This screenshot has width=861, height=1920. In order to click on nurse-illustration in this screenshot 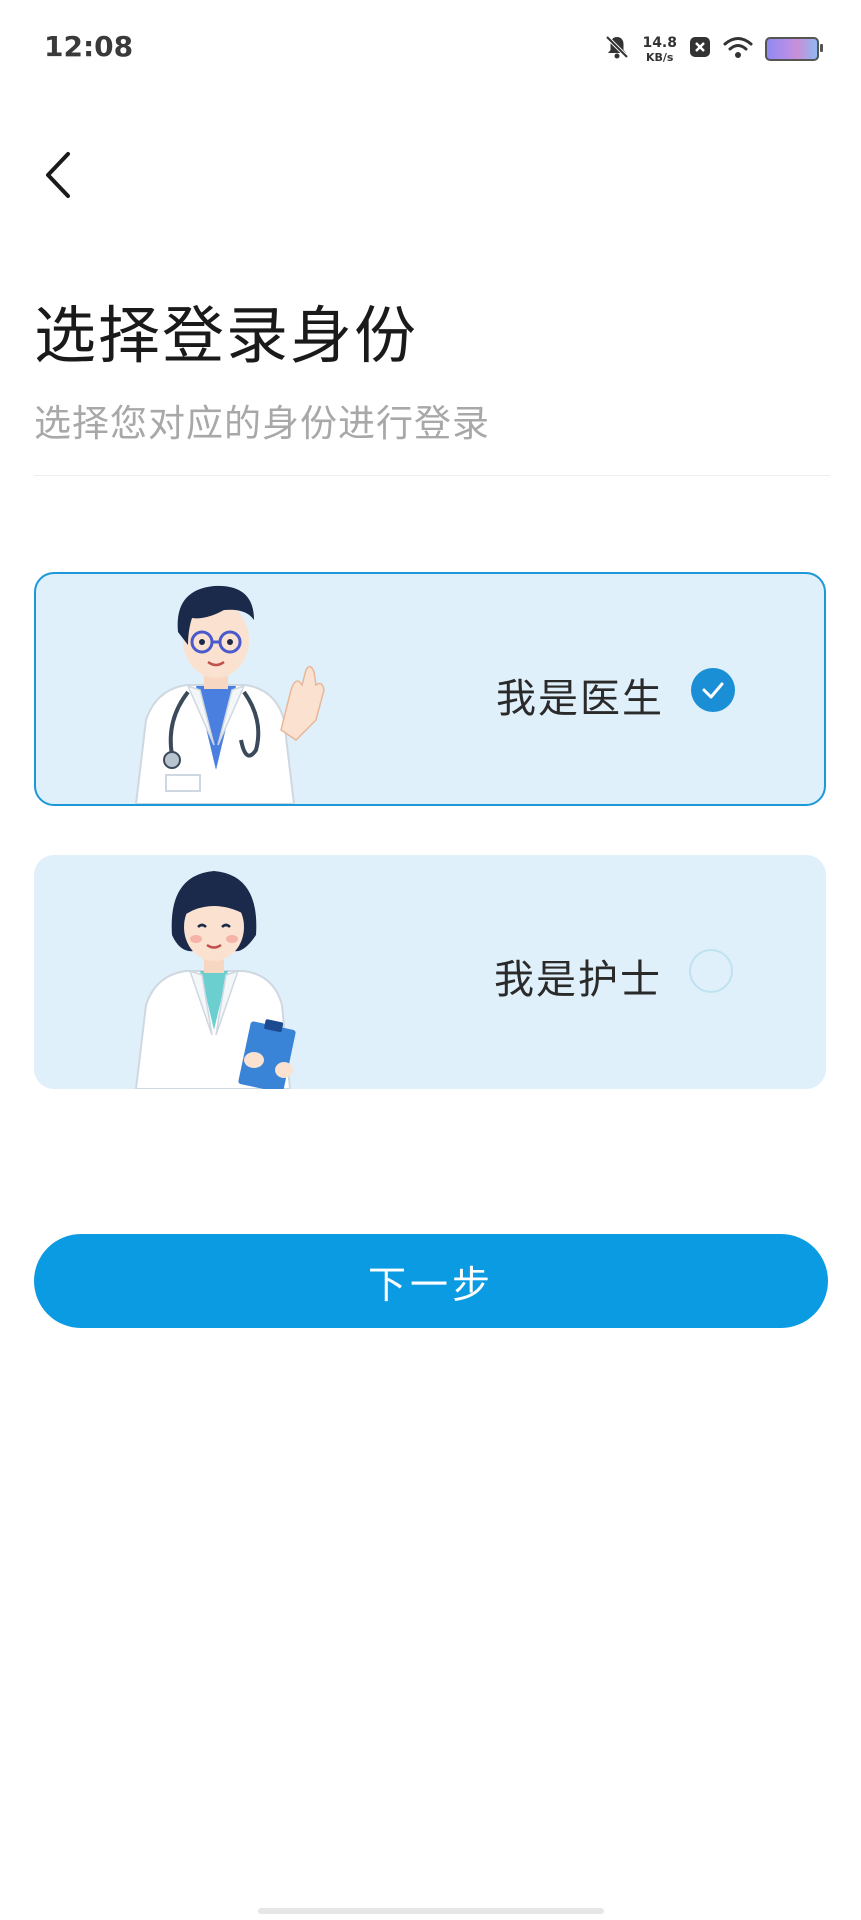, I will do `click(215, 980)`.